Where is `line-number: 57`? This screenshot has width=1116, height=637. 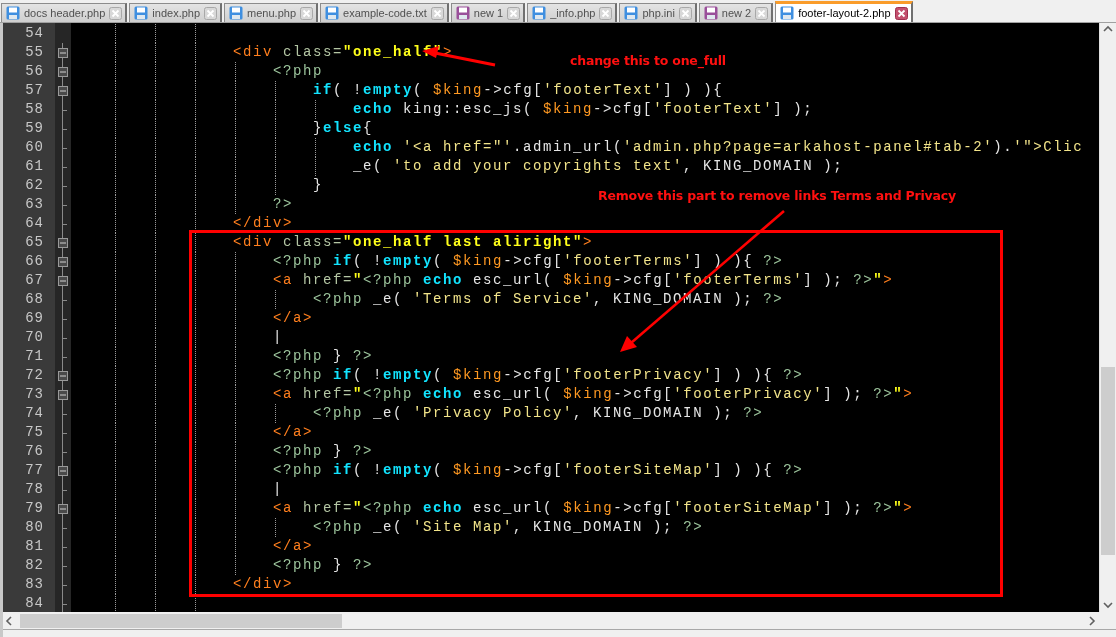
line-number: 57 is located at coordinates (34, 90).